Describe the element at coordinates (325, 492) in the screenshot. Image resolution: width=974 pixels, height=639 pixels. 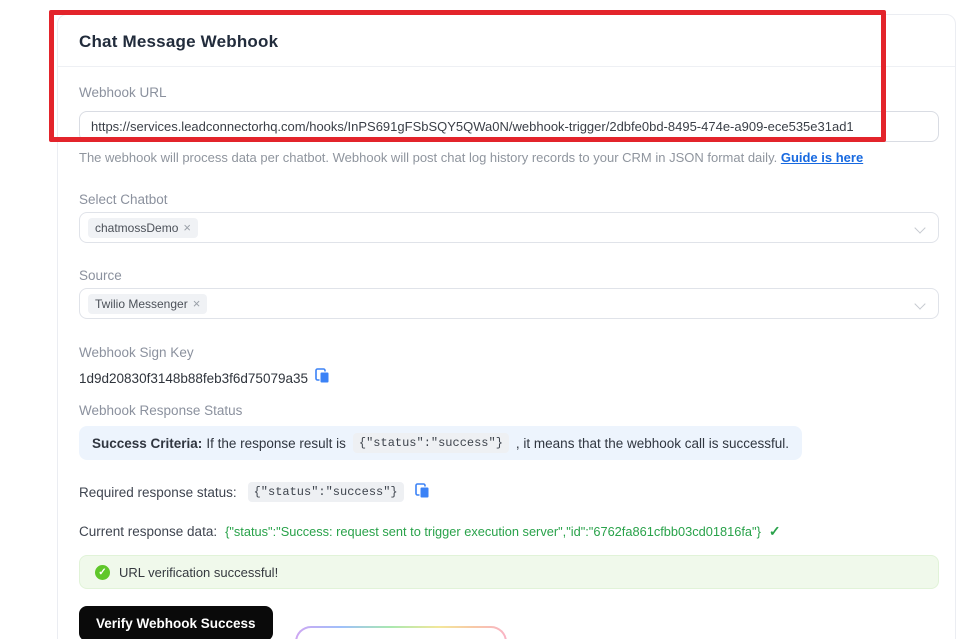
I see `required-status-code: {"status":"success"}` at that location.